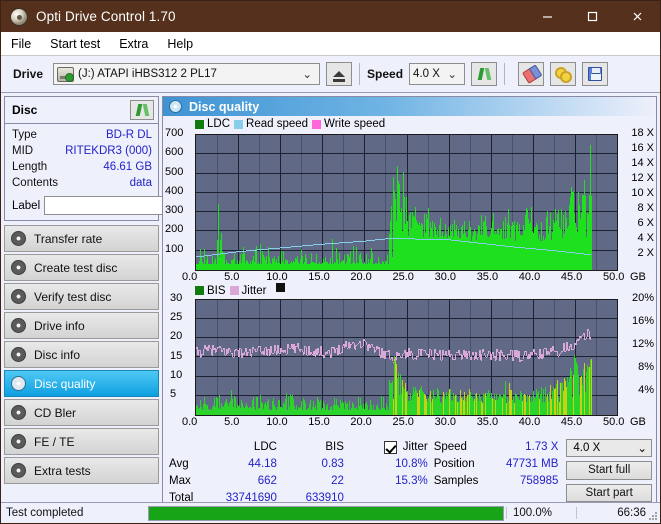 This screenshot has width=661, height=524. I want to click on axis-tick-label: 8%, so click(646, 367).